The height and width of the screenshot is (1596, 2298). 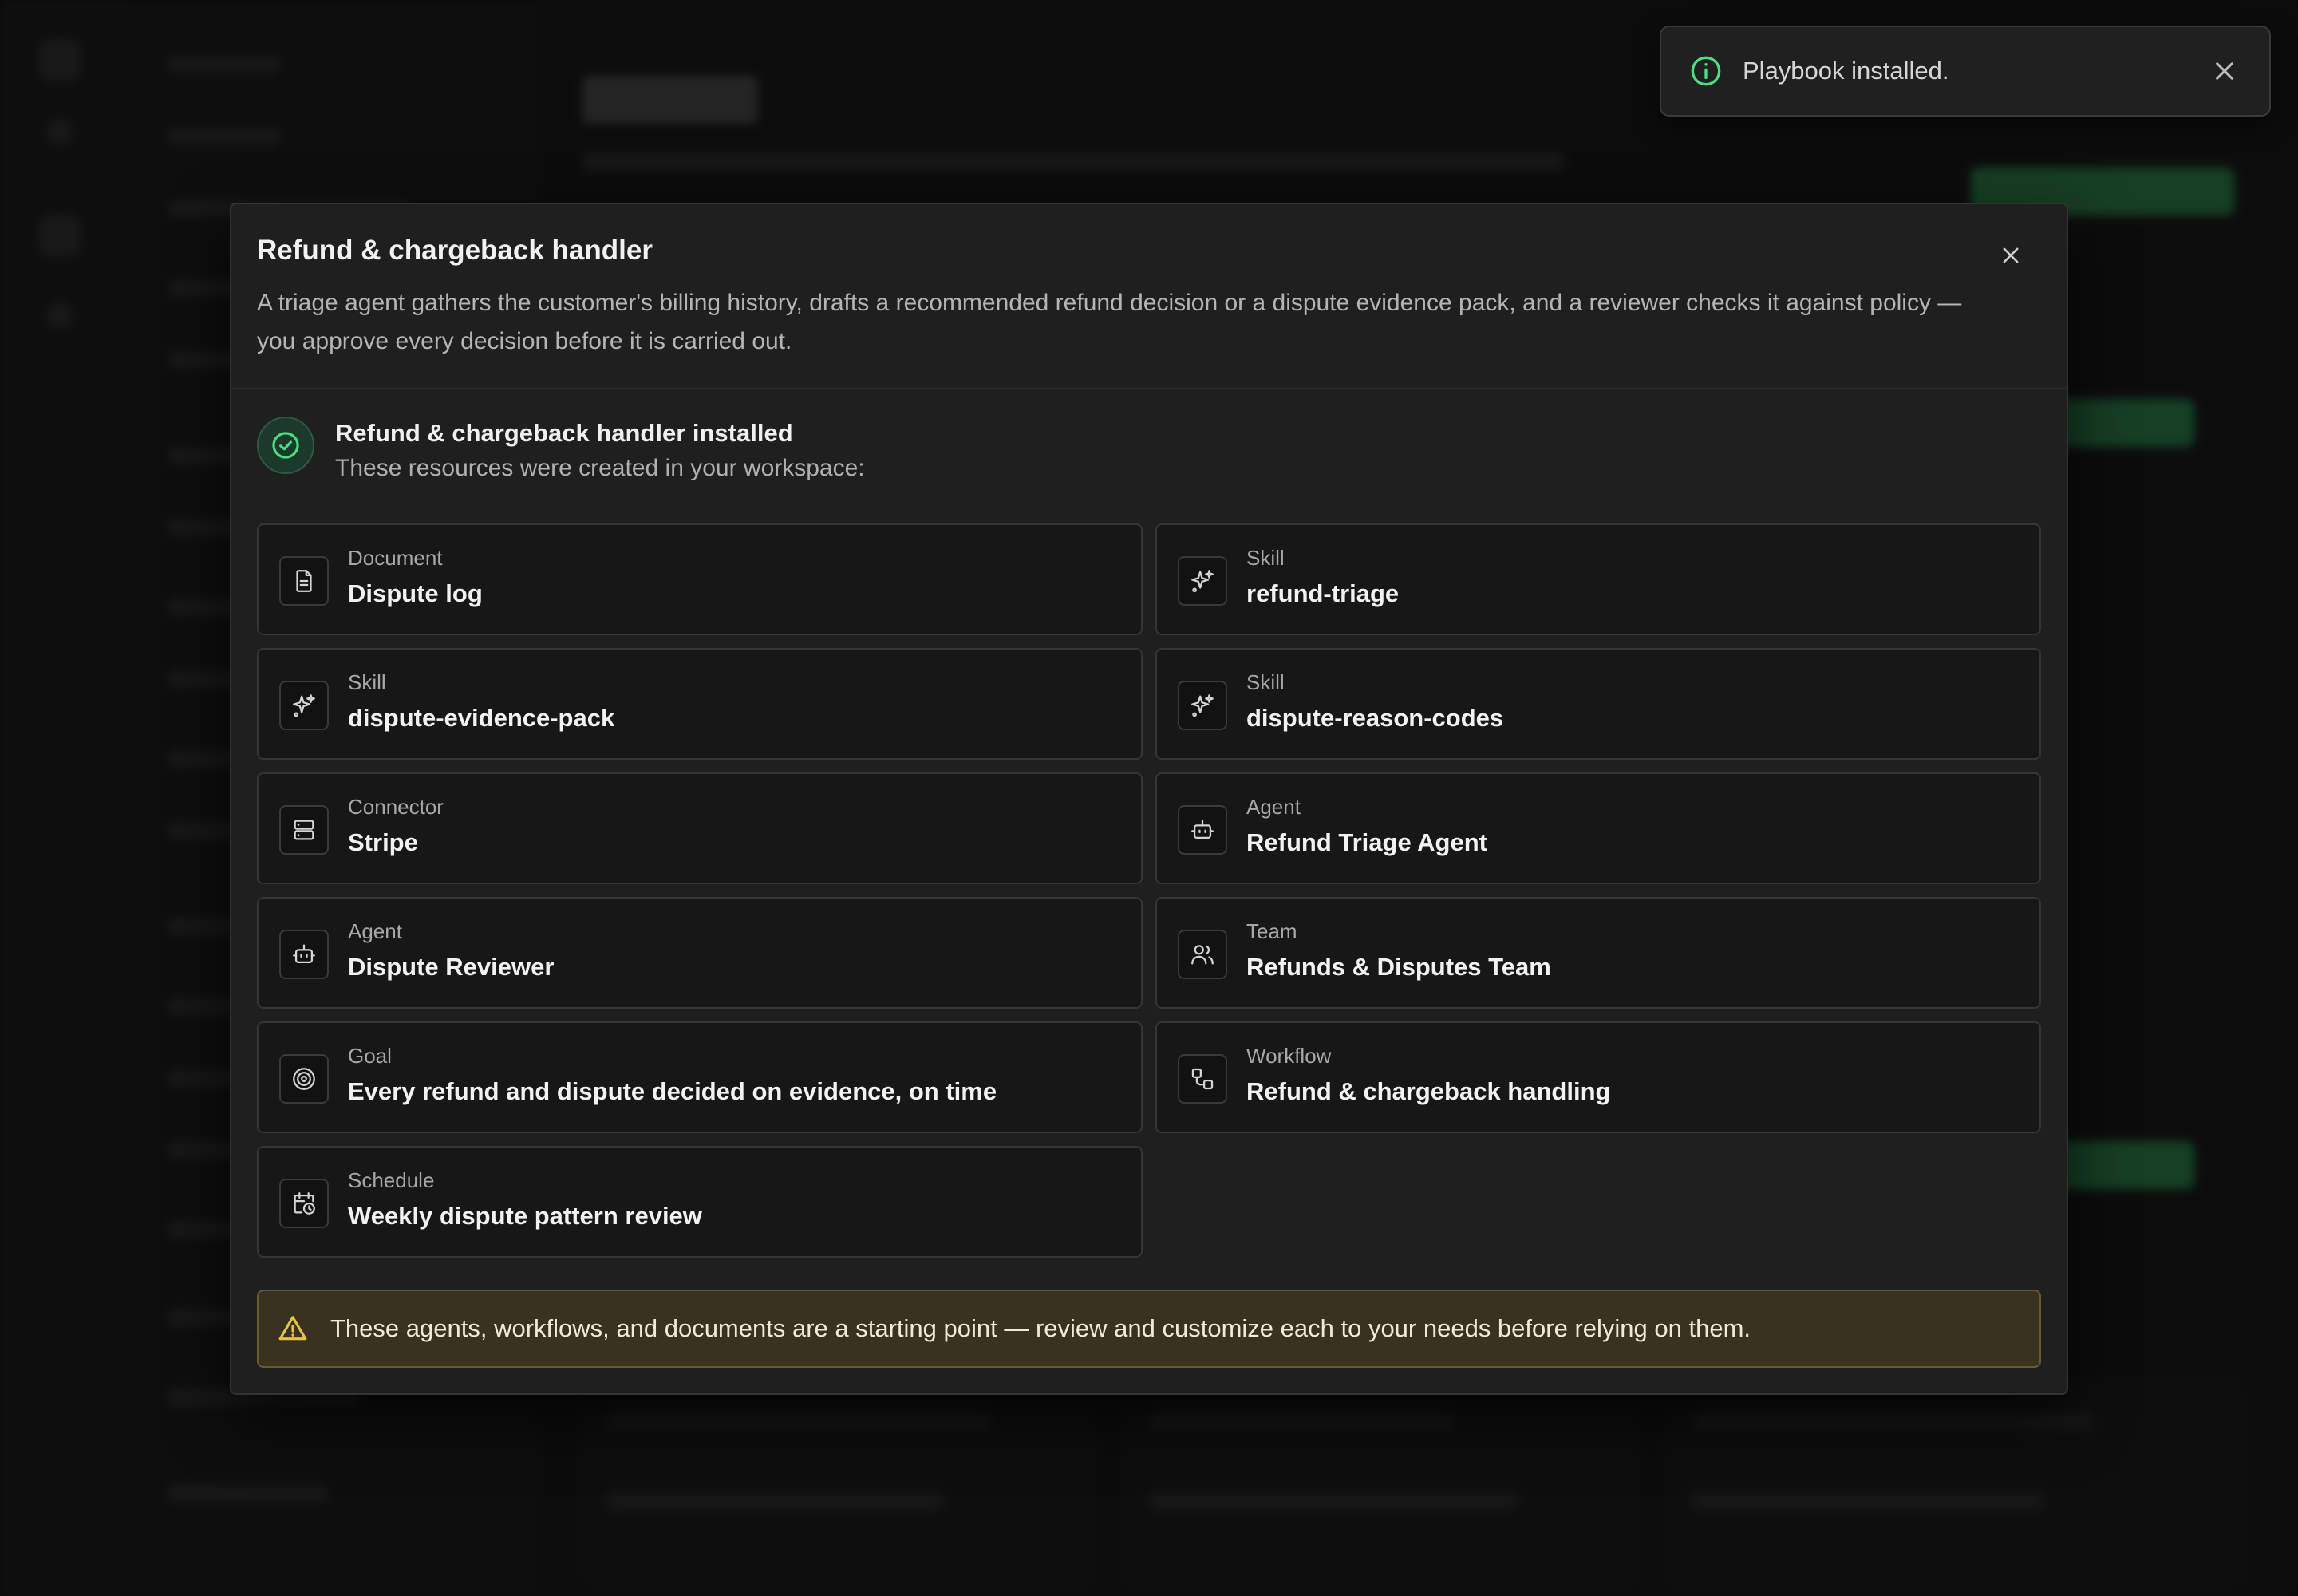 I want to click on resource-name: Weekly dispute pattern review, so click(x=525, y=1216).